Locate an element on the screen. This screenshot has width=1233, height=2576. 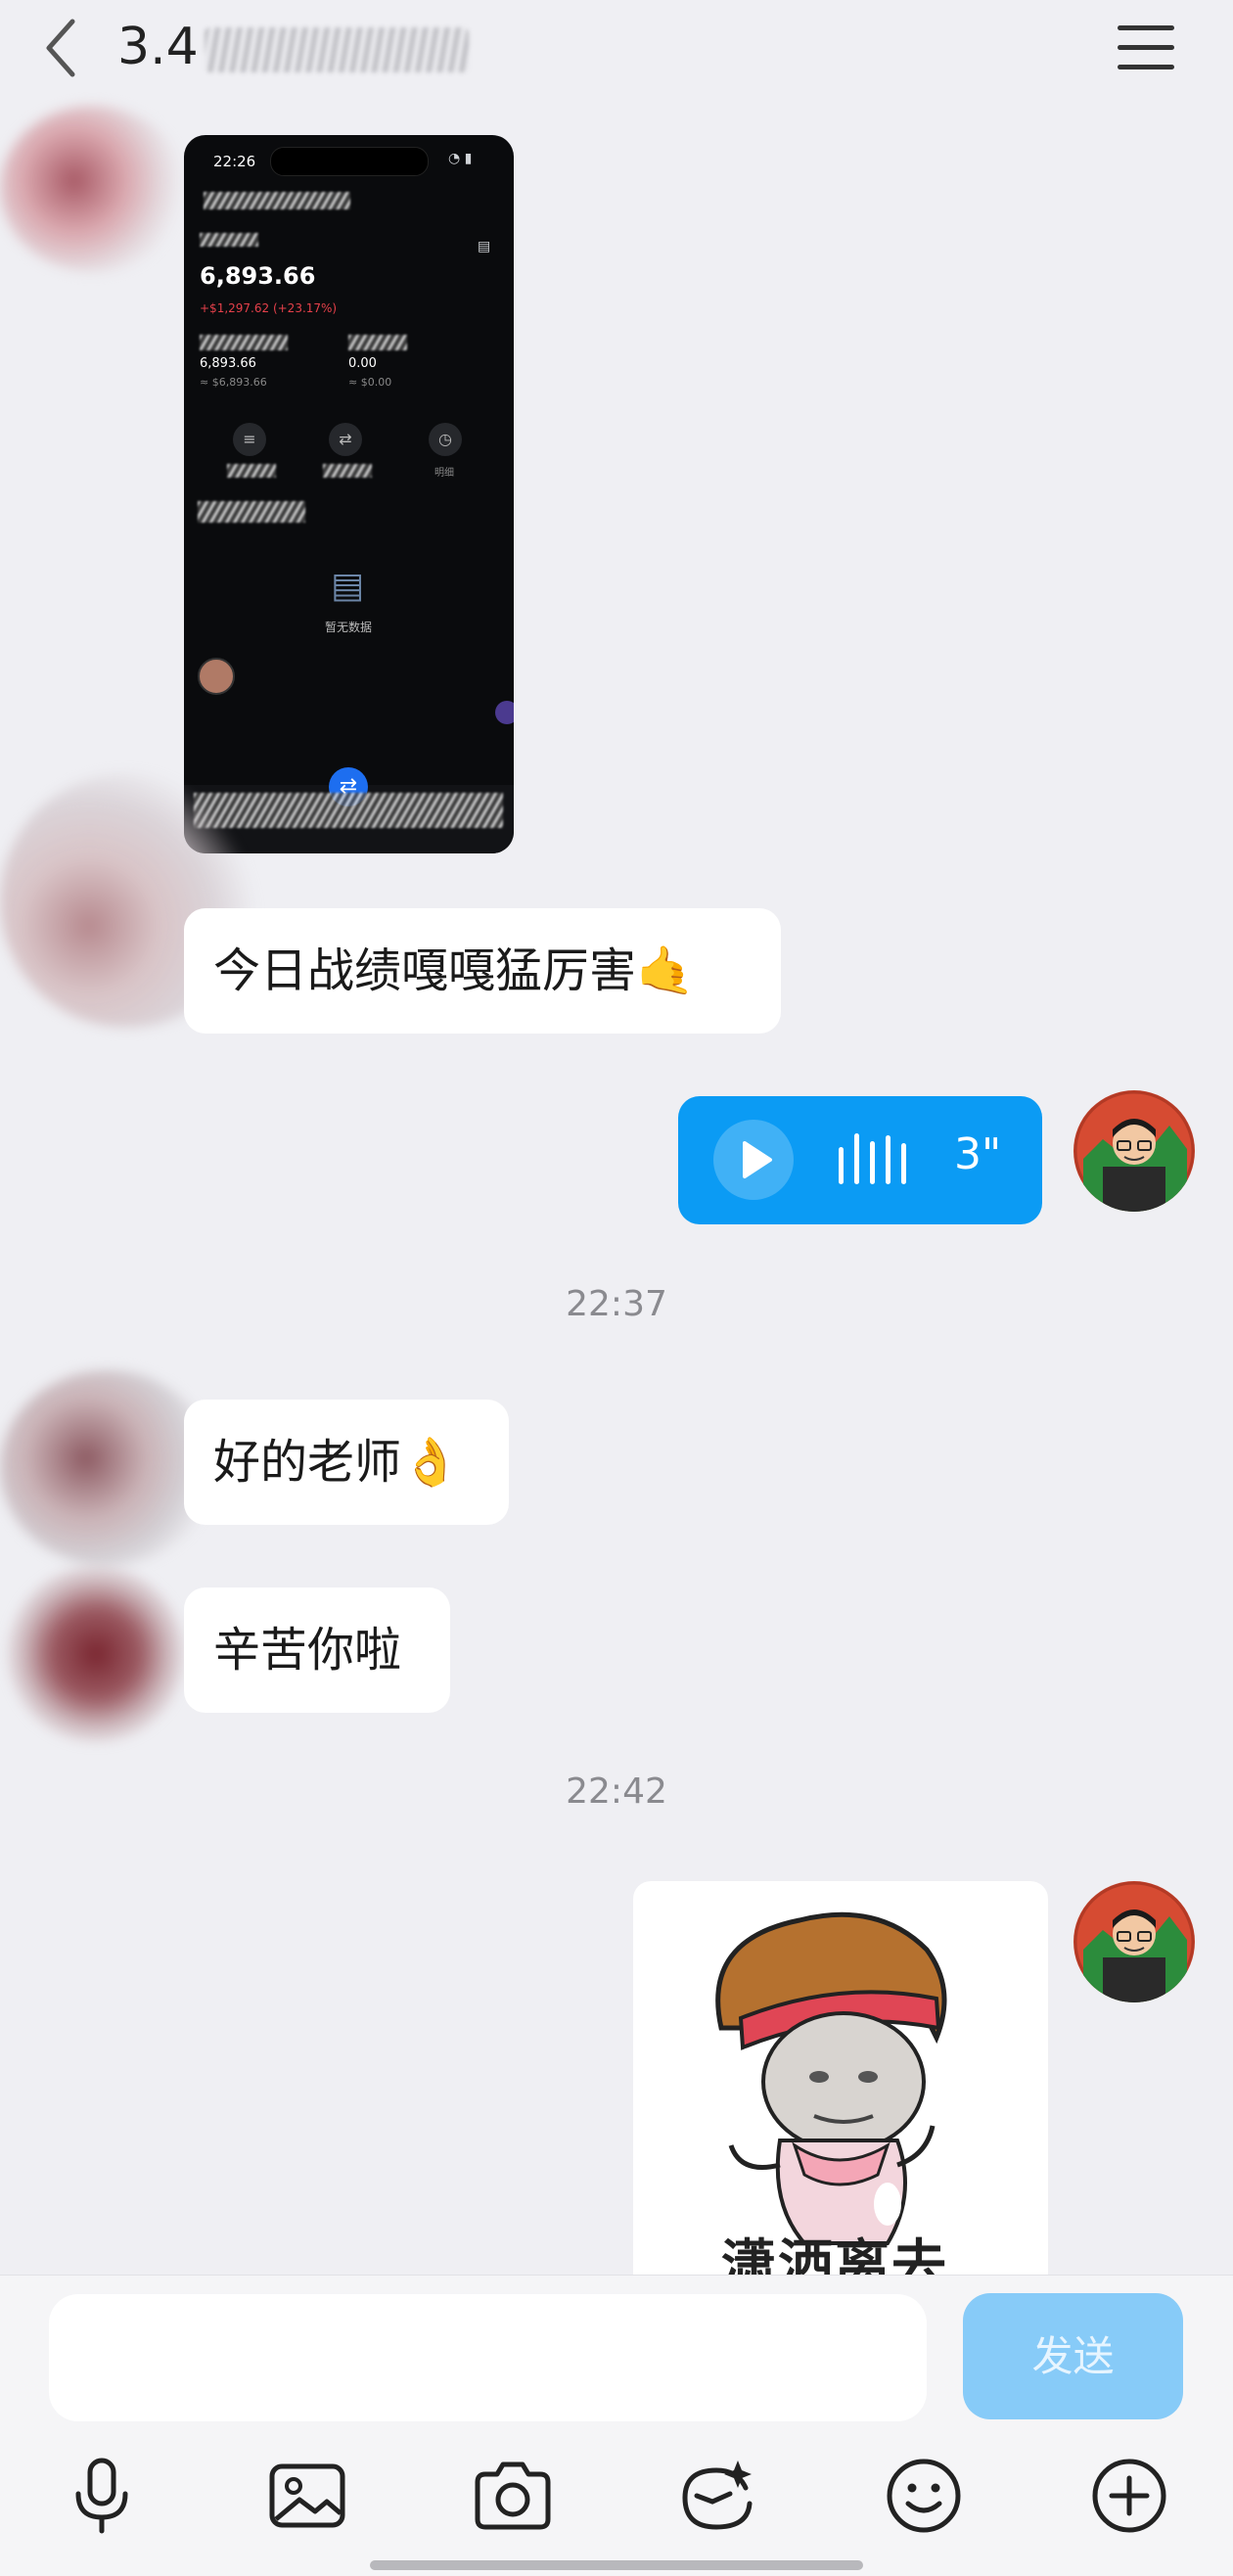
message-bubble: 今日战绩嘎嘎猛厉害🤙 is located at coordinates (482, 971).